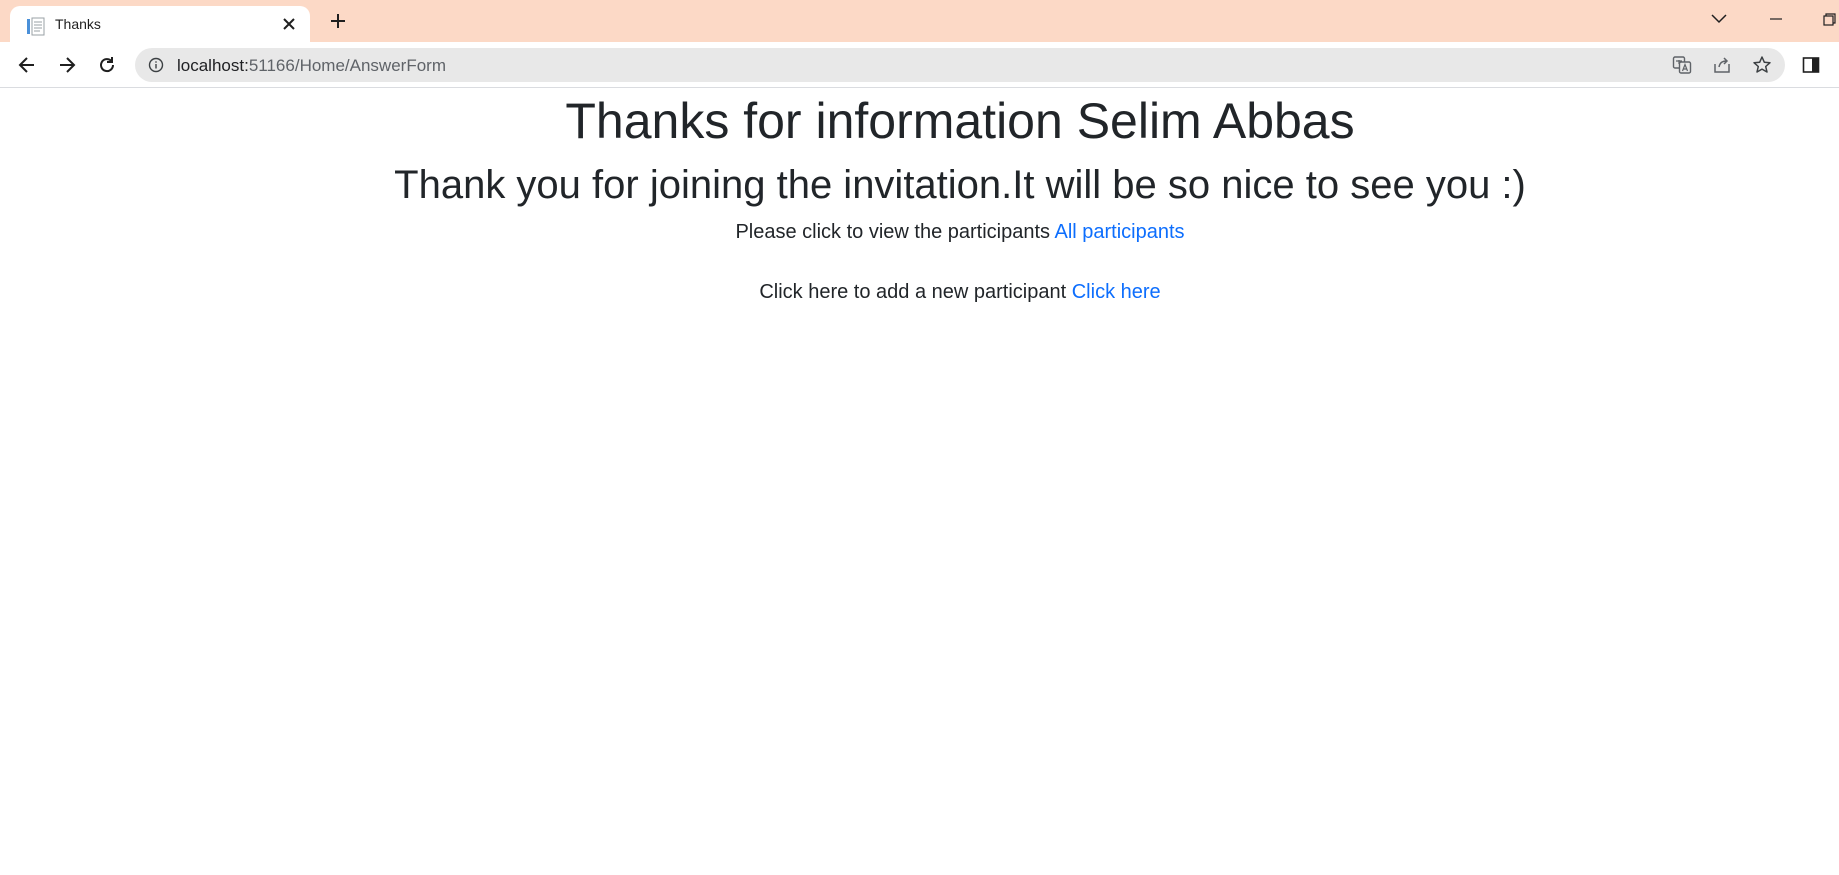 This screenshot has width=1839, height=875. Describe the element at coordinates (107, 65) in the screenshot. I see `reload-icon` at that location.